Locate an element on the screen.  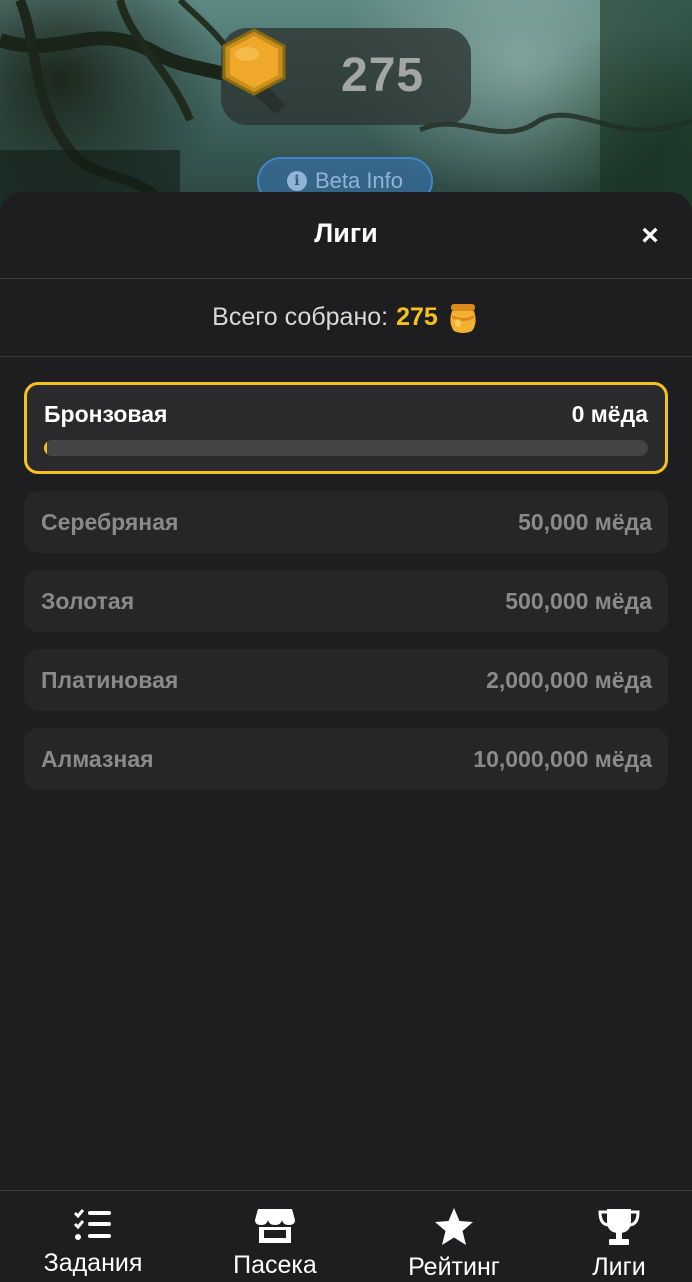
league-gold: Золотая 500,000 мёда is located at coordinates (346, 601).